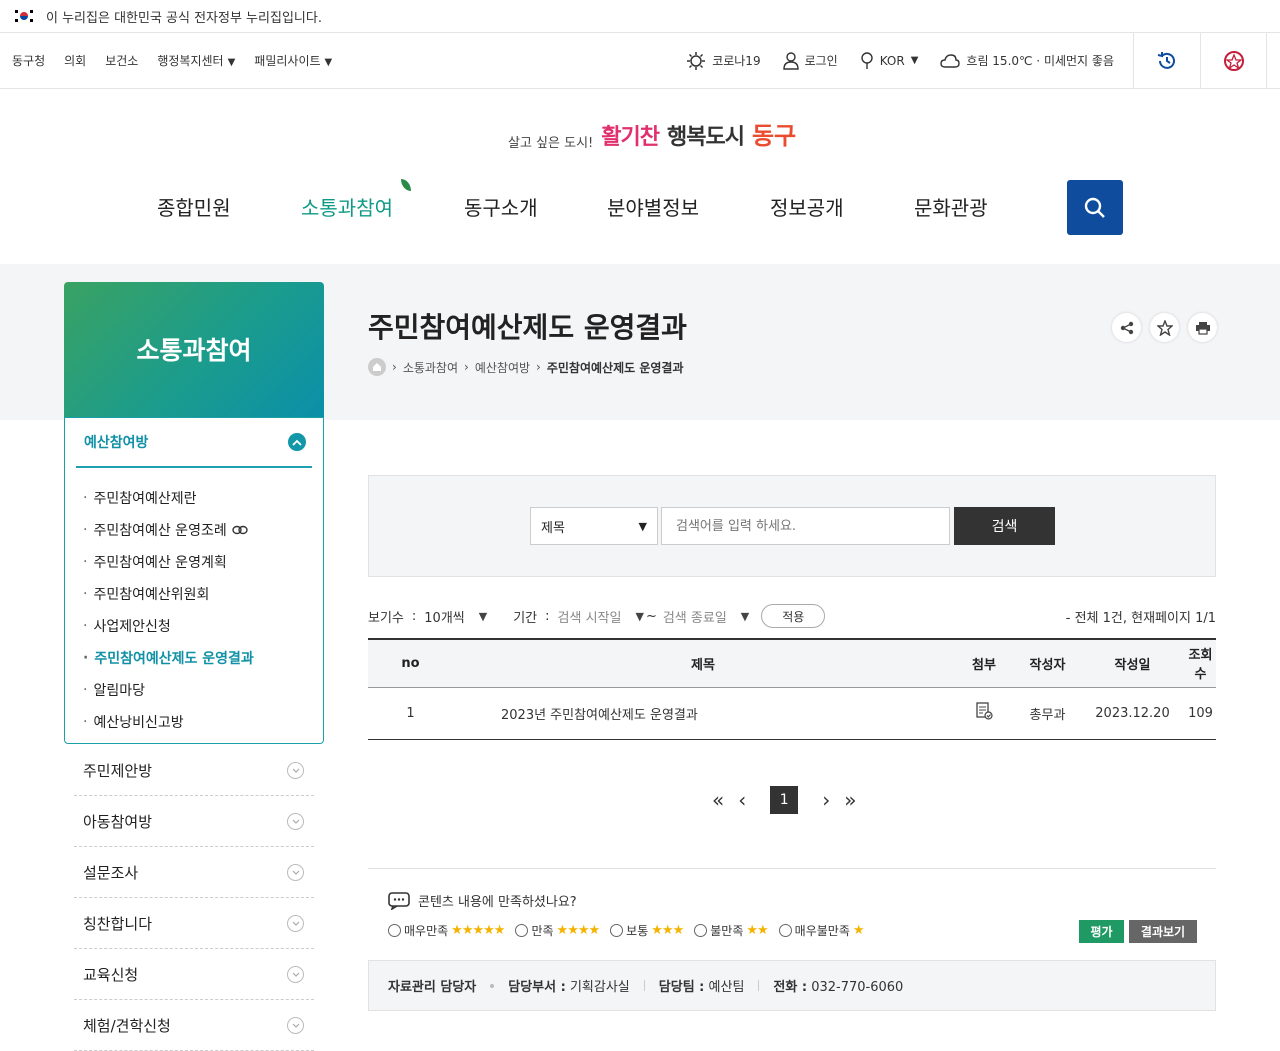 The image size is (1280, 1051). I want to click on col-no: no, so click(410, 663).